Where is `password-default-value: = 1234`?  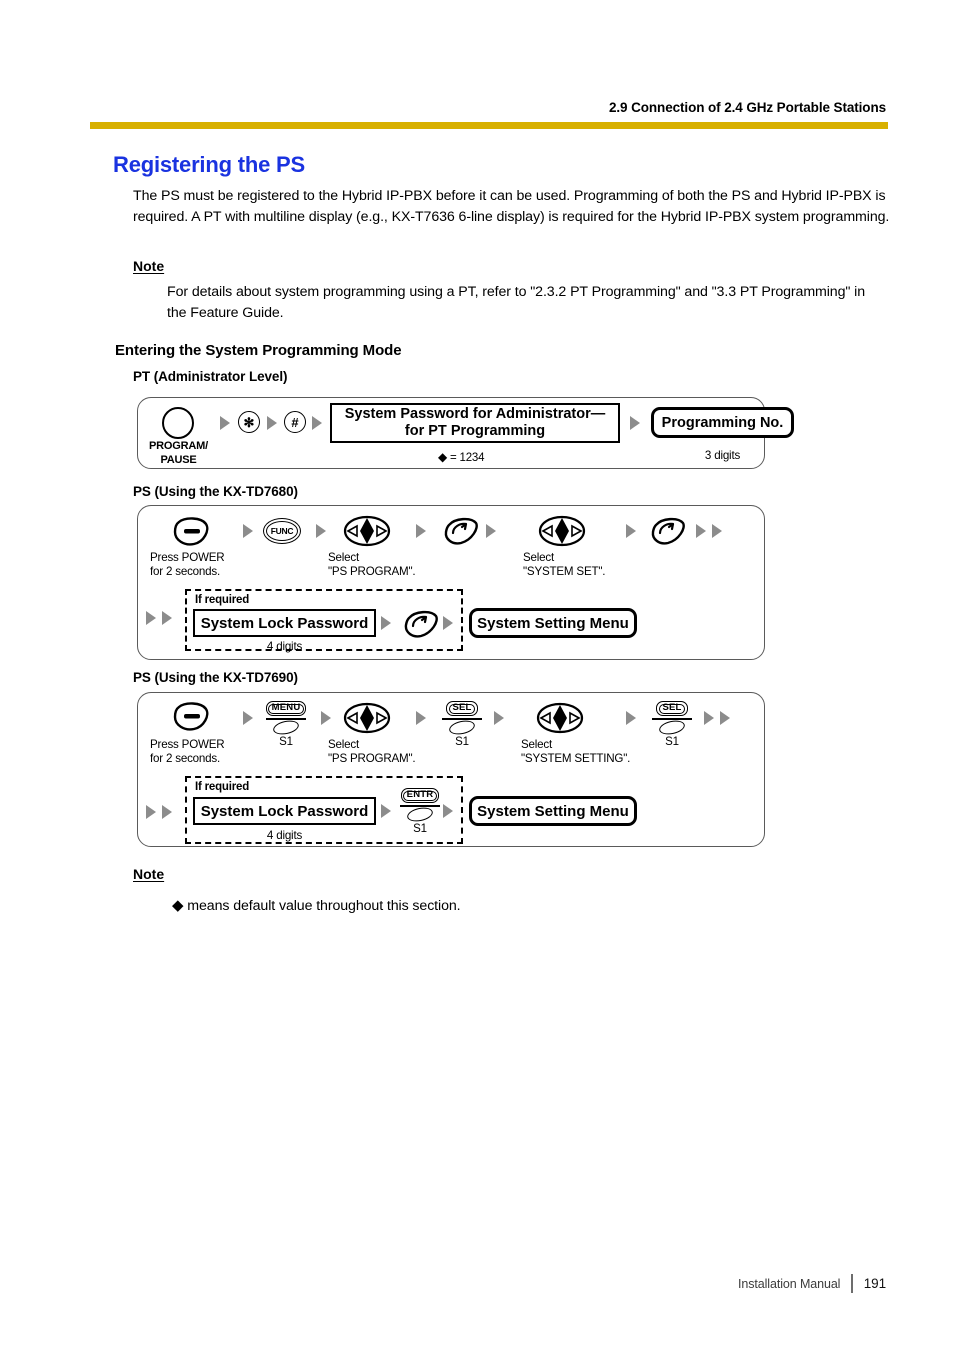
password-default-value: = 1234 is located at coordinates (467, 458).